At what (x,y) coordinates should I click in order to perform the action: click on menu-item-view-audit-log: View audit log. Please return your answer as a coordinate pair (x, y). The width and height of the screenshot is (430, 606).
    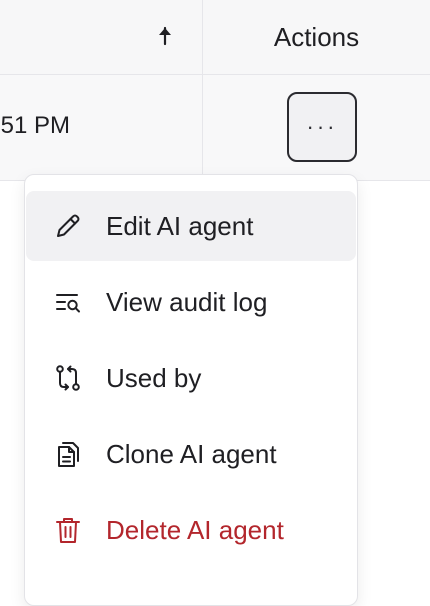
    Looking at the image, I should click on (191, 302).